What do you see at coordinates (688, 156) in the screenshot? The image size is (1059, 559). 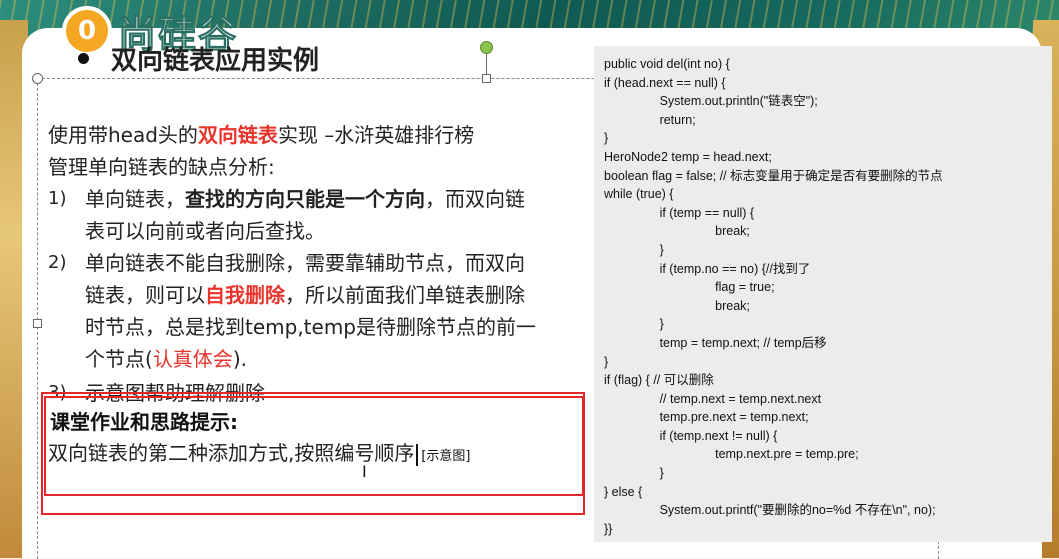 I see `code-line: HeroNode2 temp = head.next;` at bounding box center [688, 156].